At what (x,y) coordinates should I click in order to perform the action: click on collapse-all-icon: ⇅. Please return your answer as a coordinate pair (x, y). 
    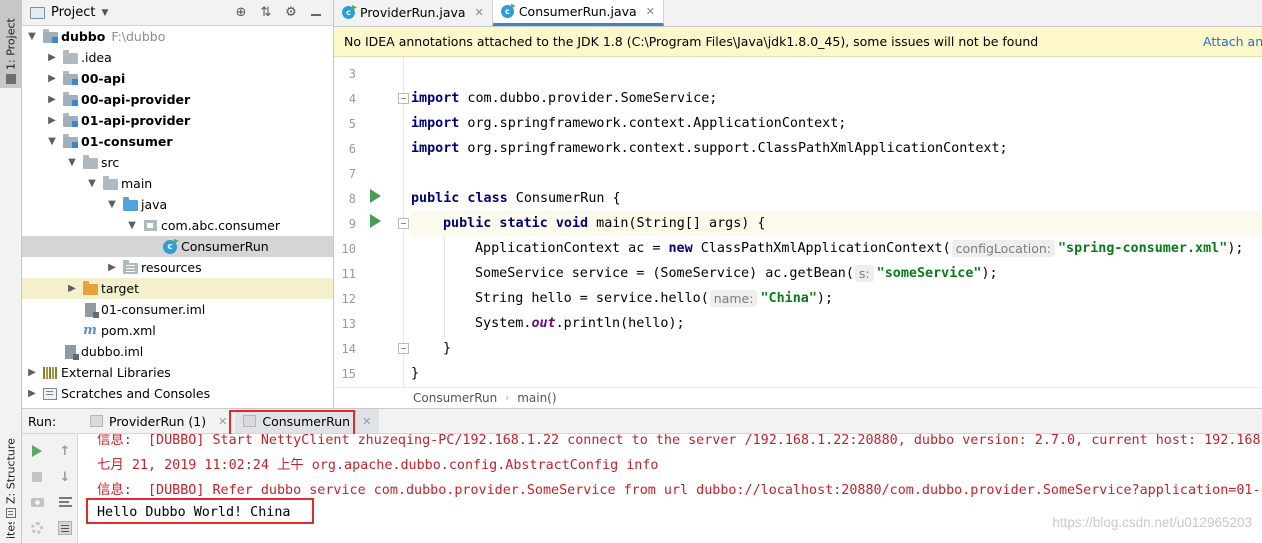
    Looking at the image, I should click on (266, 12).